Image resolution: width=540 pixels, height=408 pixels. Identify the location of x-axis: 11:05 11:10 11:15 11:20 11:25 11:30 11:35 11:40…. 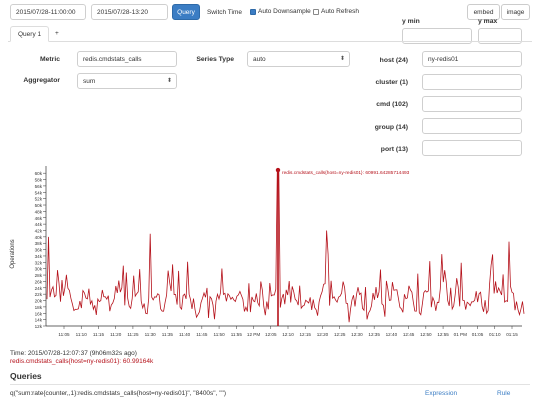
(284, 331).